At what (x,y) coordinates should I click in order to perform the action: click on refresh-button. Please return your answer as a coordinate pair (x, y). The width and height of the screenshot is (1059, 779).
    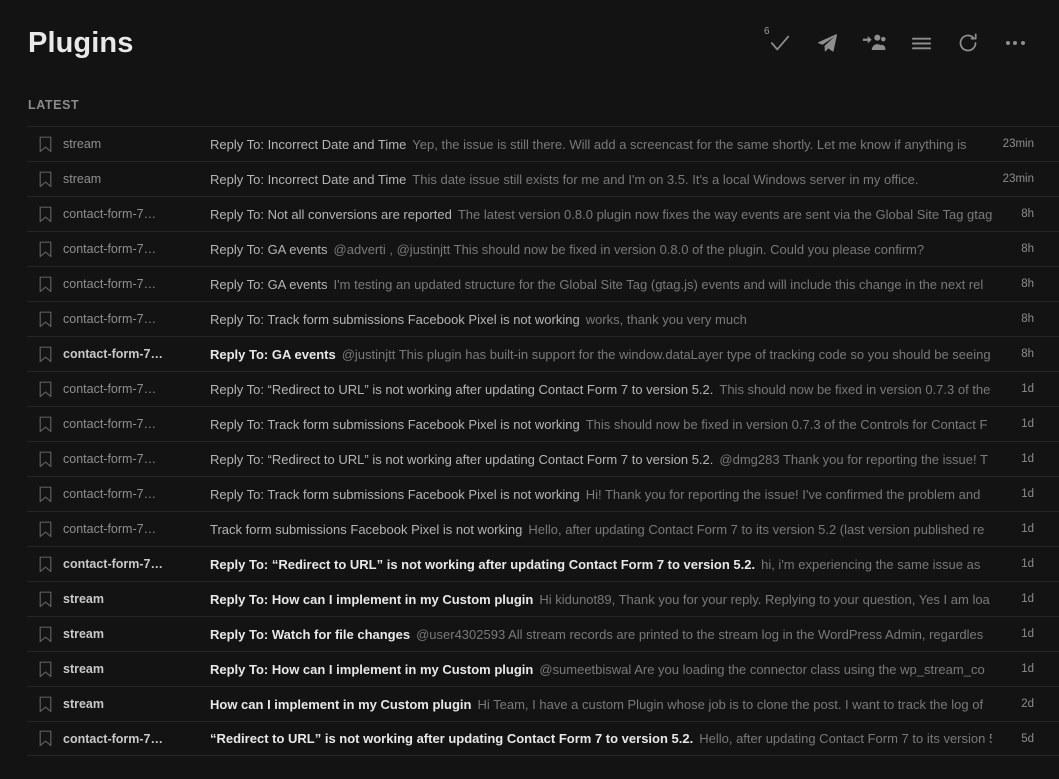
    Looking at the image, I should click on (968, 43).